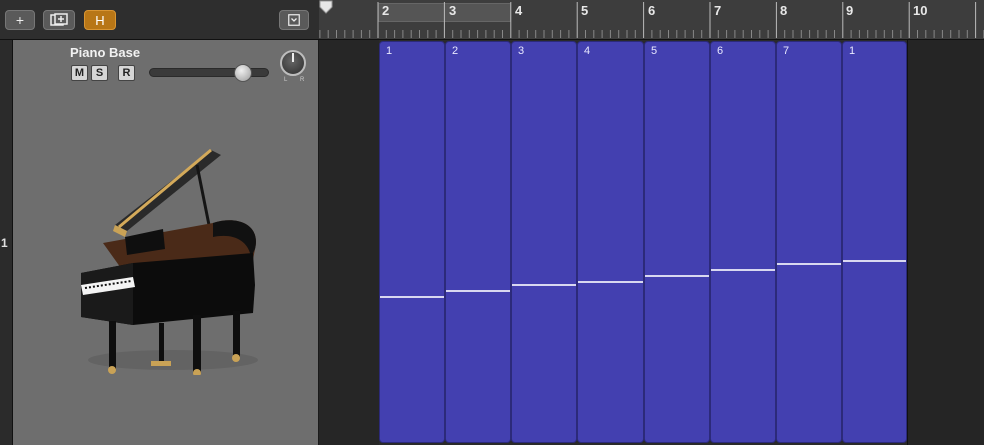 The image size is (984, 445). I want to click on bar-number: 8, so click(784, 10).